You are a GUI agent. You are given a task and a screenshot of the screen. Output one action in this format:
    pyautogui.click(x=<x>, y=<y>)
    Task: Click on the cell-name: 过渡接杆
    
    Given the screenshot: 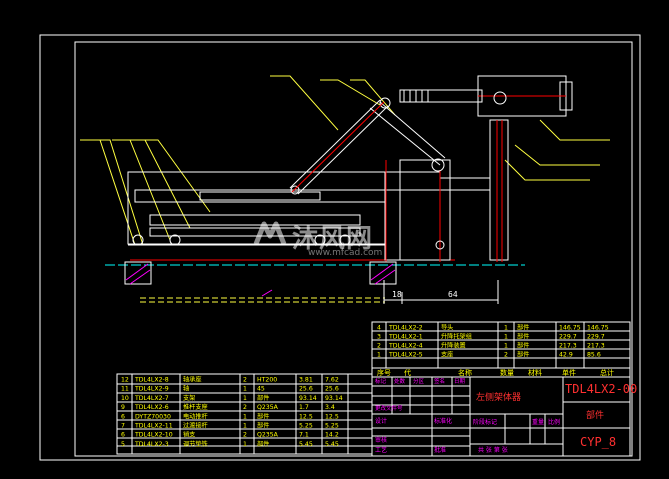 What is the action you would take?
    pyautogui.click(x=195, y=426)
    